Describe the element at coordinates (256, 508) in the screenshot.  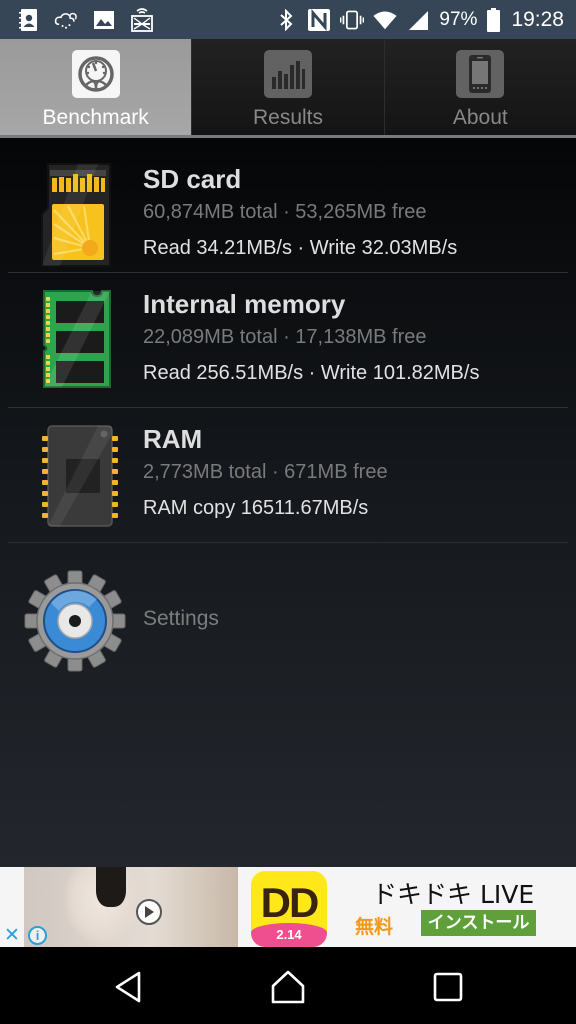
I see `item-speed: RAM copy 16511.67MB/s` at that location.